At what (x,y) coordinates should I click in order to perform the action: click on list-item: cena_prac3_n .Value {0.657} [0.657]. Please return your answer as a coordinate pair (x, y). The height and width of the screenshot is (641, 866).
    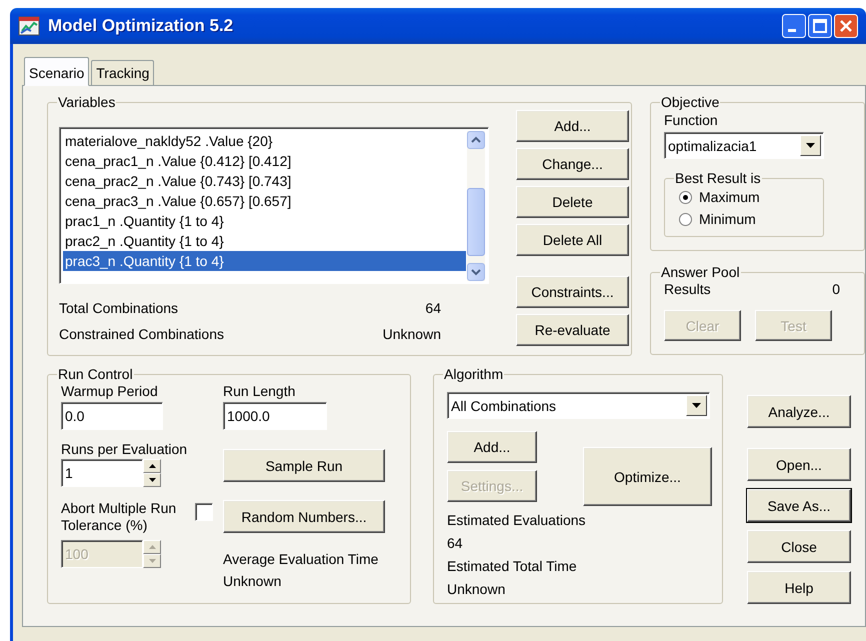
    Looking at the image, I should click on (264, 201).